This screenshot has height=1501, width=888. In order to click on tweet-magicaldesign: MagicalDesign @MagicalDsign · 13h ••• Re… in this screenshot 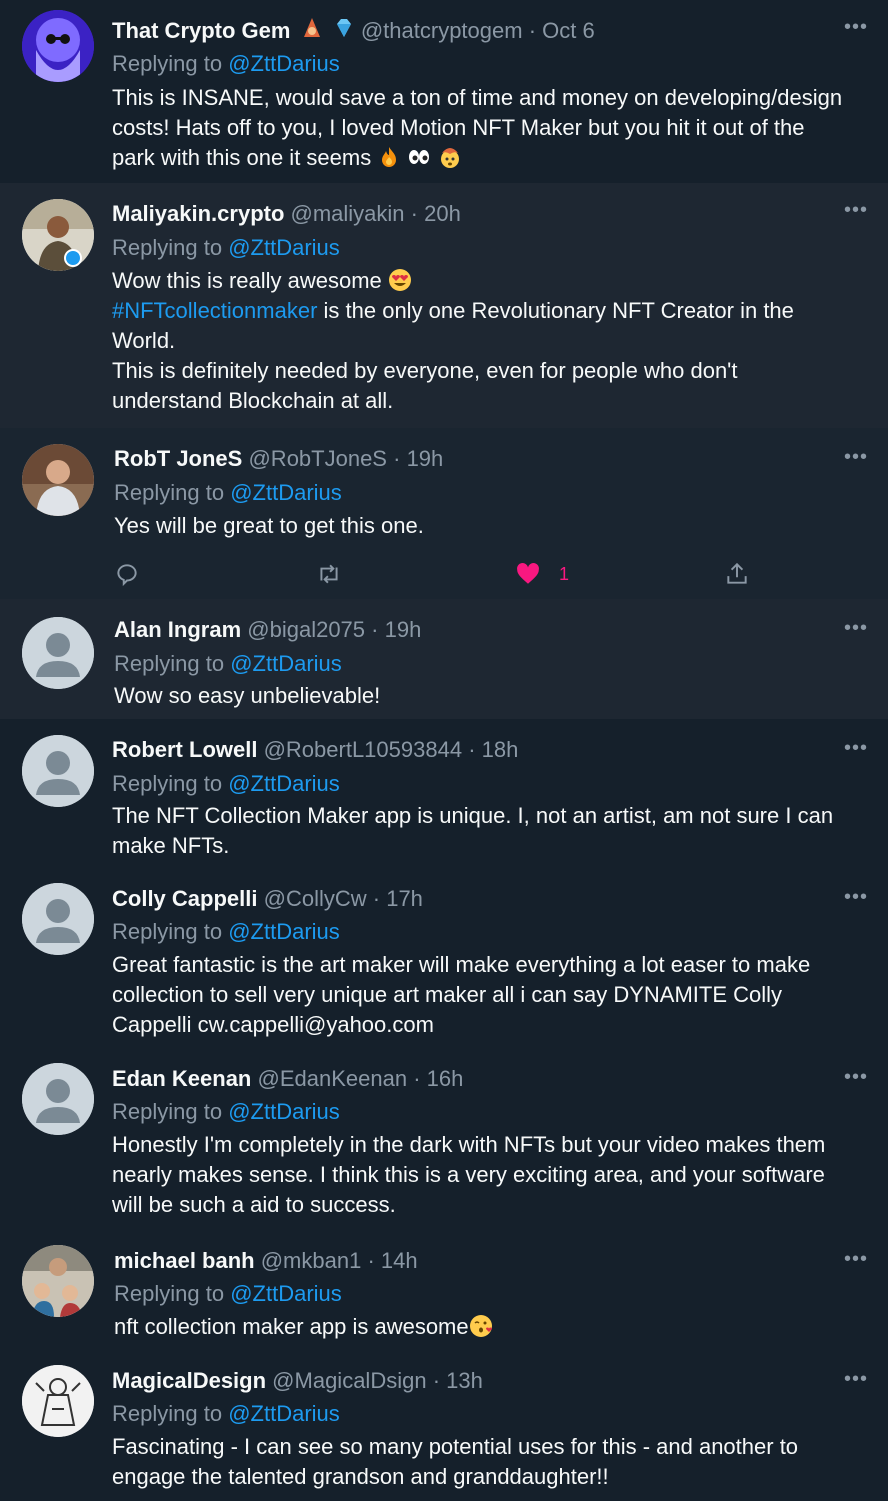, I will do `click(444, 1426)`.